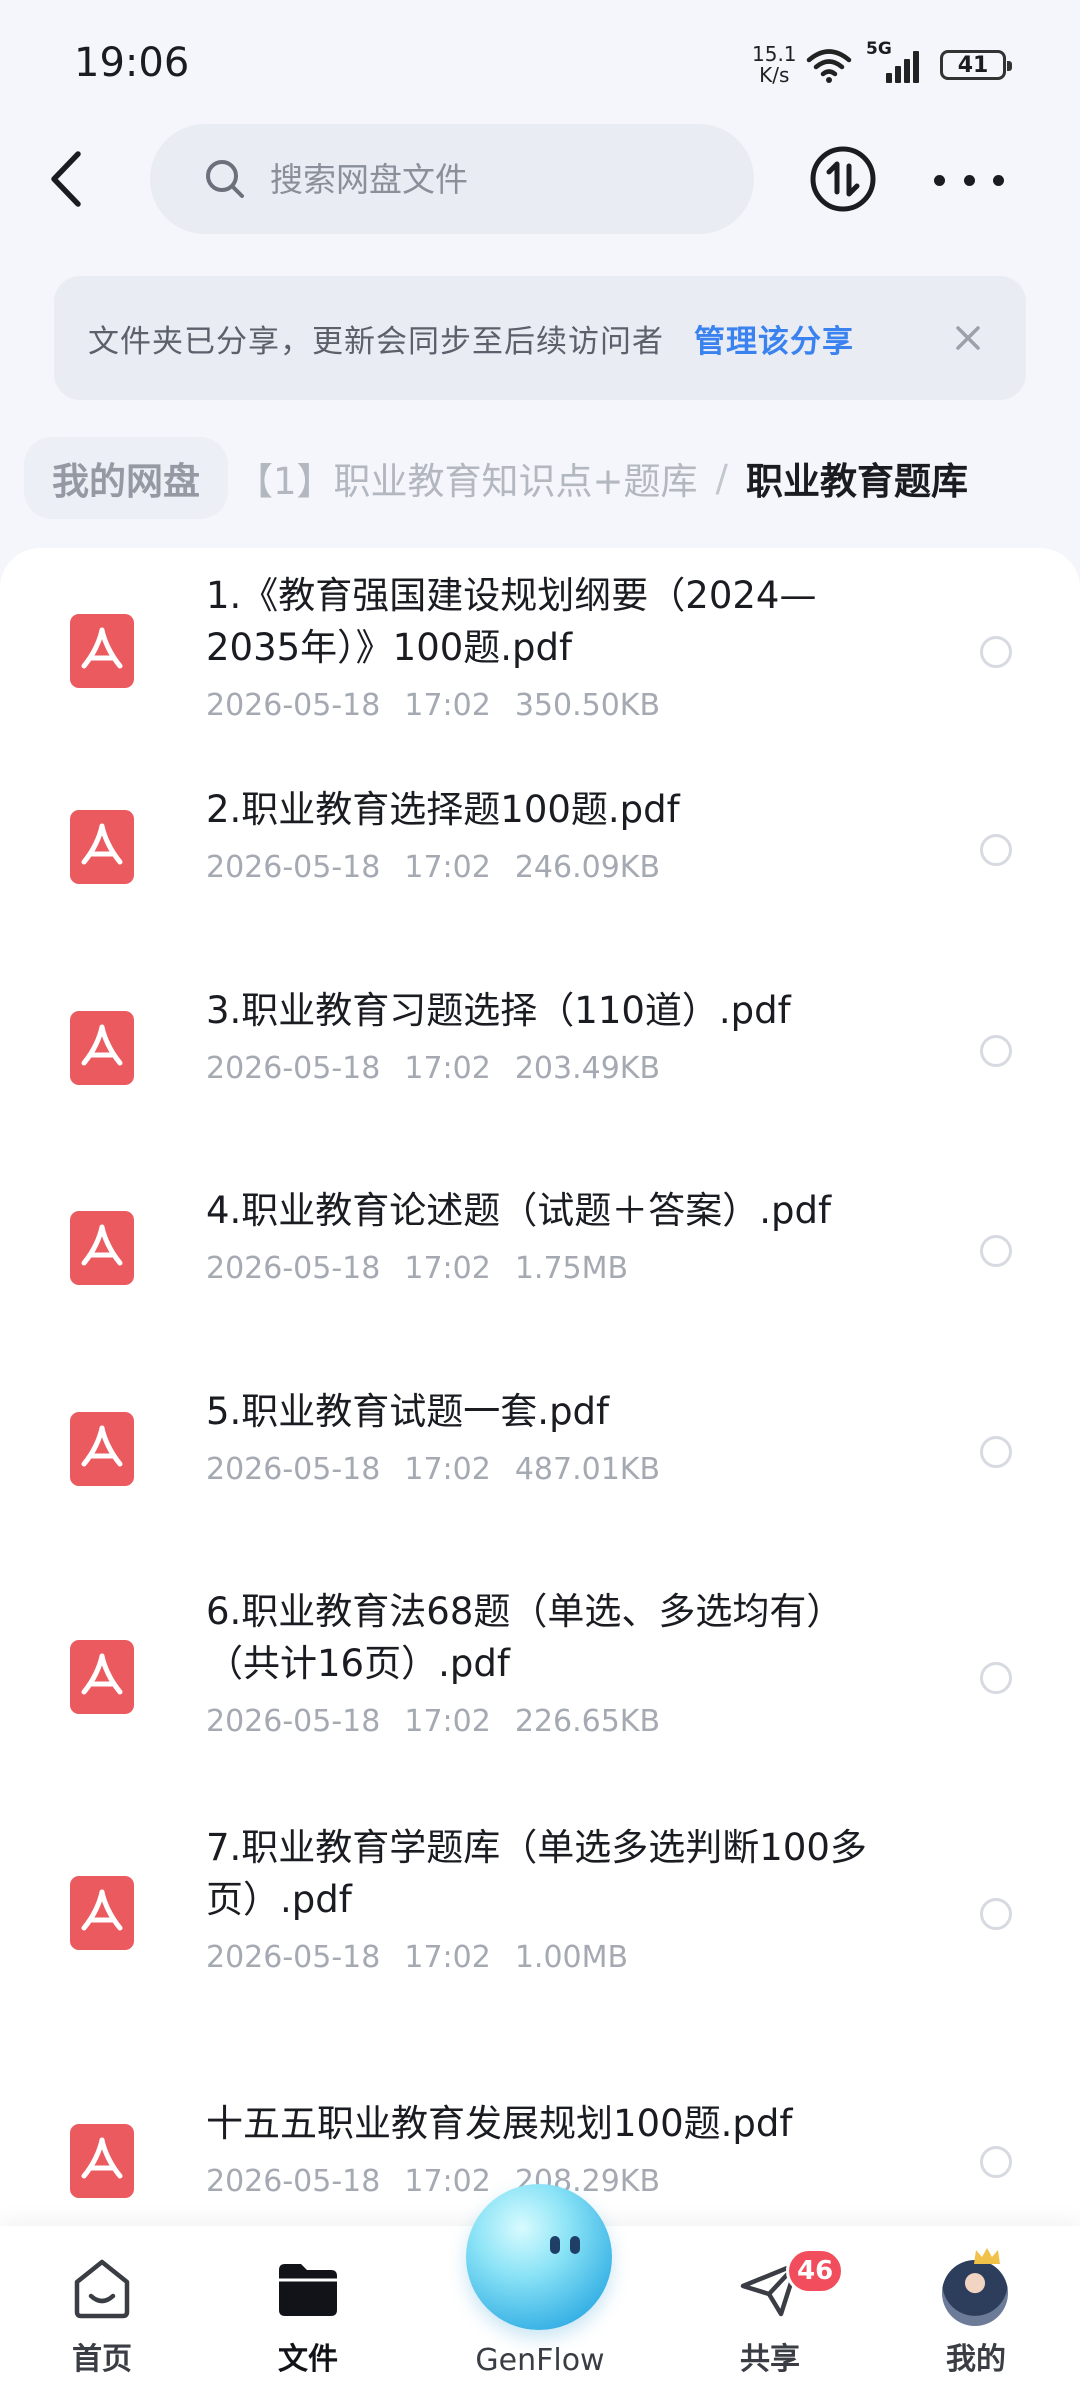 This screenshot has height=2398, width=1080. What do you see at coordinates (308, 2359) in the screenshot?
I see `nav-files-label: 文件` at bounding box center [308, 2359].